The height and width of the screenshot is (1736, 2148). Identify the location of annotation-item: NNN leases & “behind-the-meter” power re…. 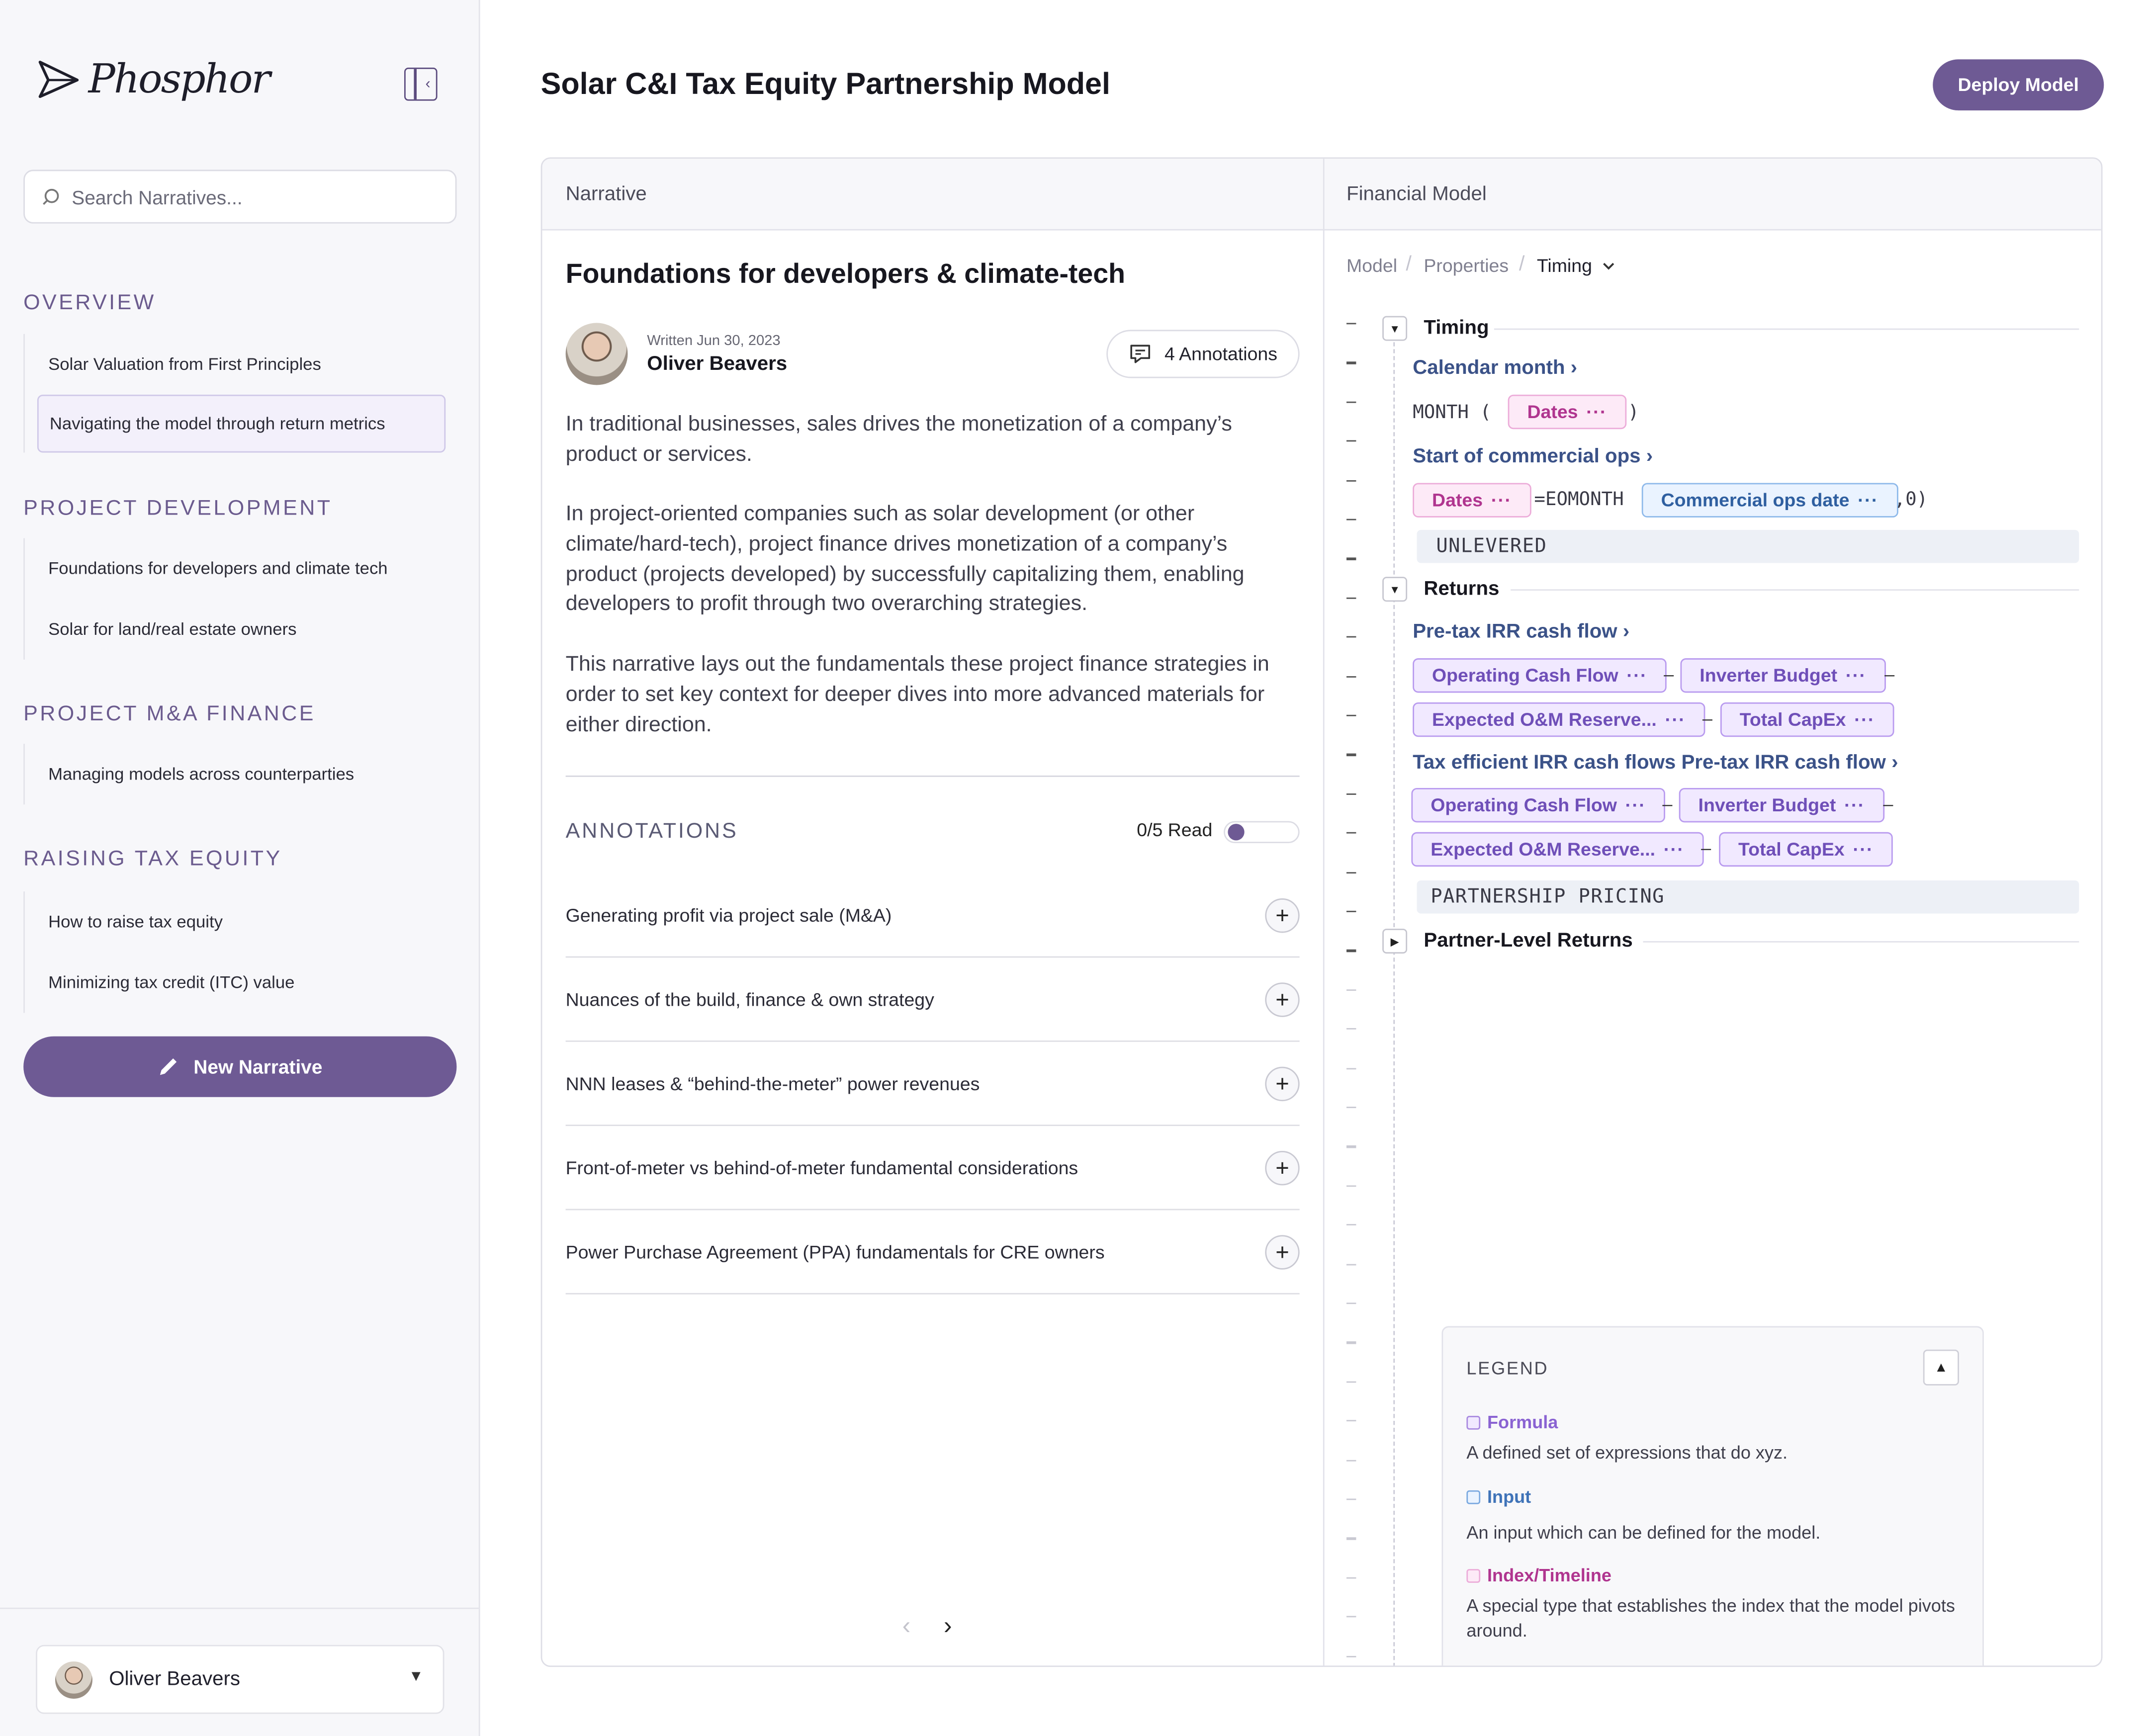
(933, 1084).